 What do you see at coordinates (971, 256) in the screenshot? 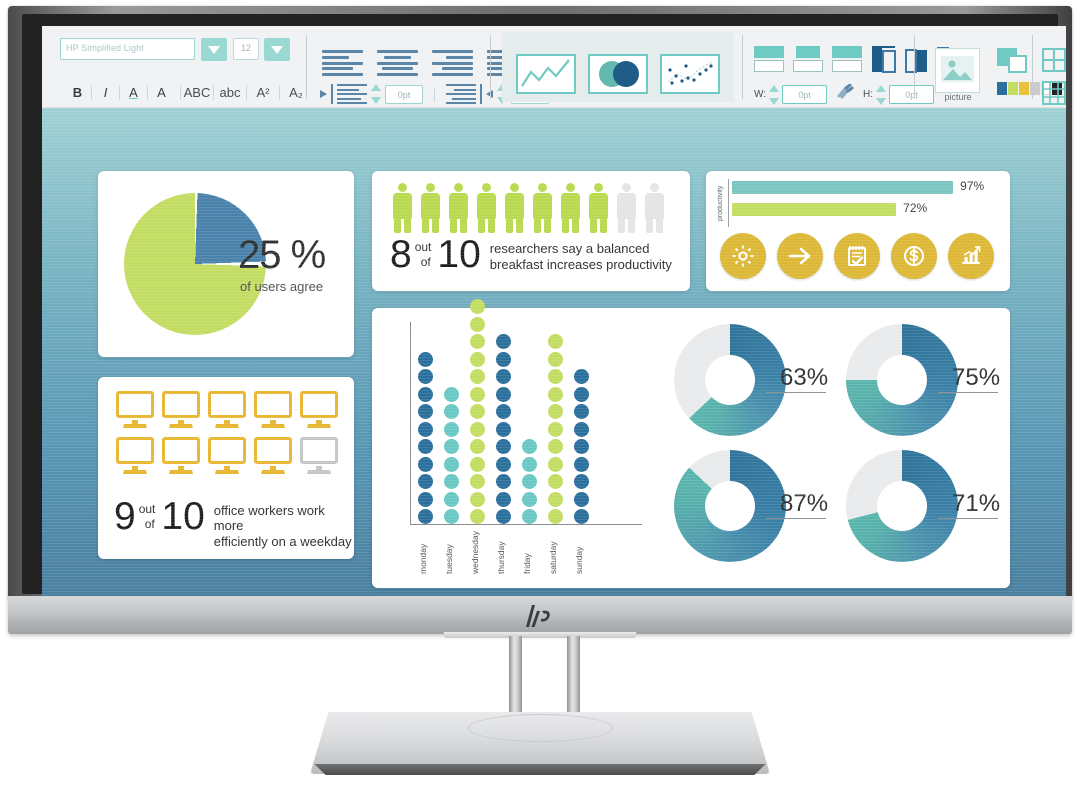
I see `bar-chart-icon` at bounding box center [971, 256].